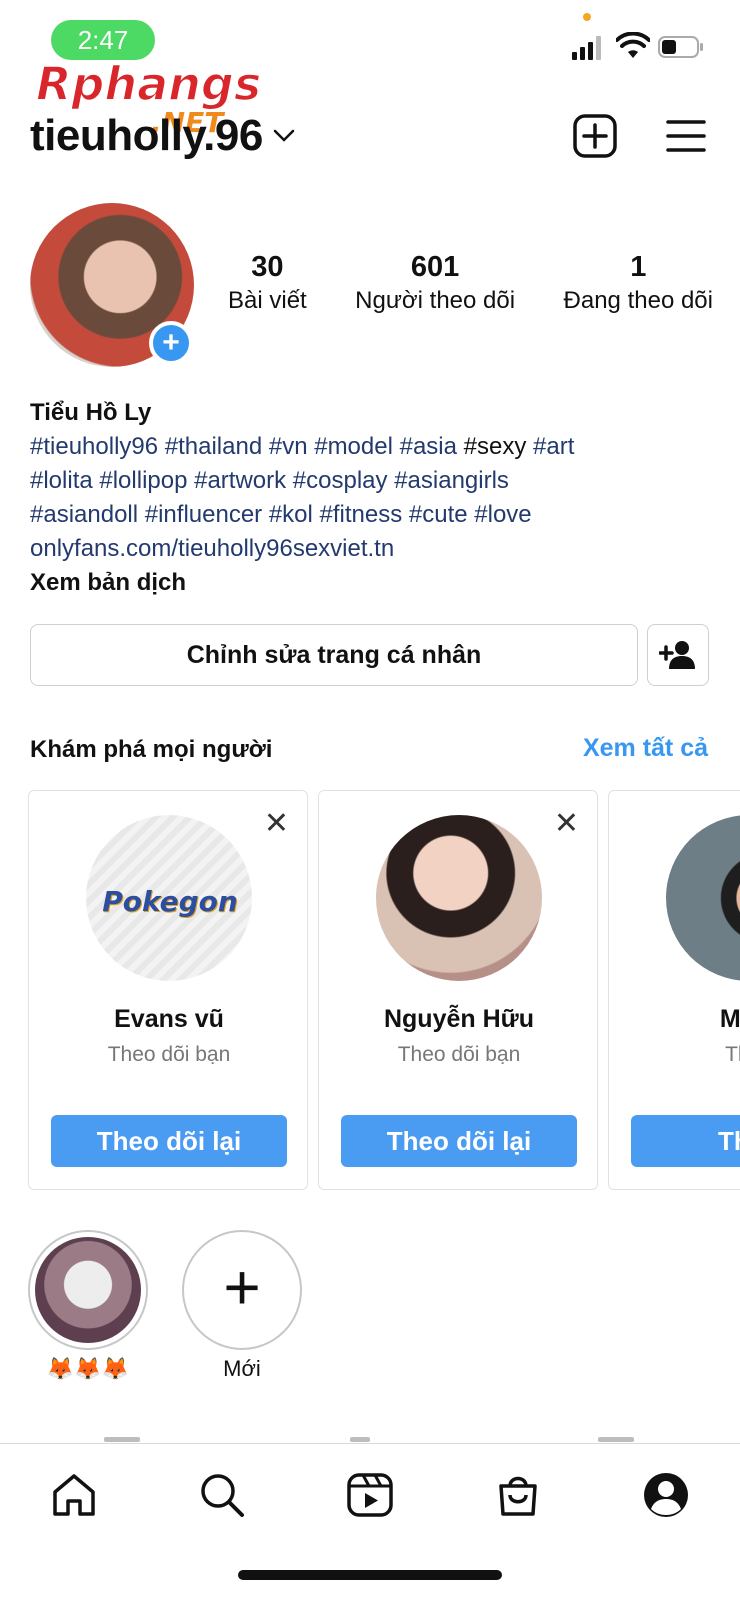 This screenshot has width=740, height=1600. I want to click on story-highlights: 🦊🦊🦊 + Mới, so click(378, 1306).